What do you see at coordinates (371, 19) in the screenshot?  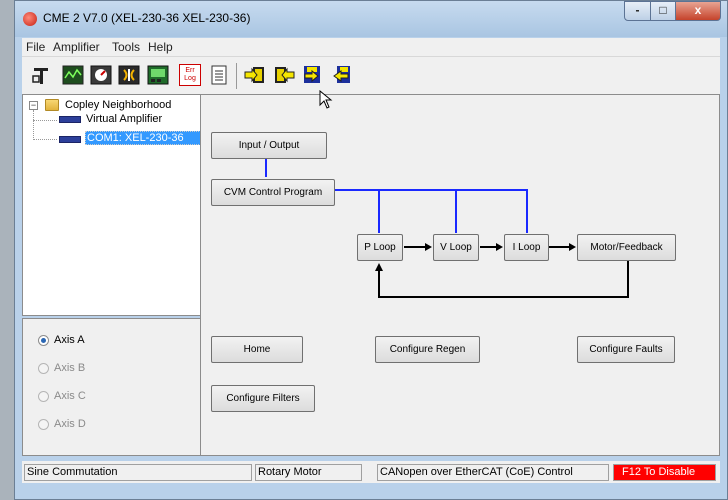 I see `title-bar: CME 2 V7.0 (XEL-230-36 XEL-230-36) - □ x` at bounding box center [371, 19].